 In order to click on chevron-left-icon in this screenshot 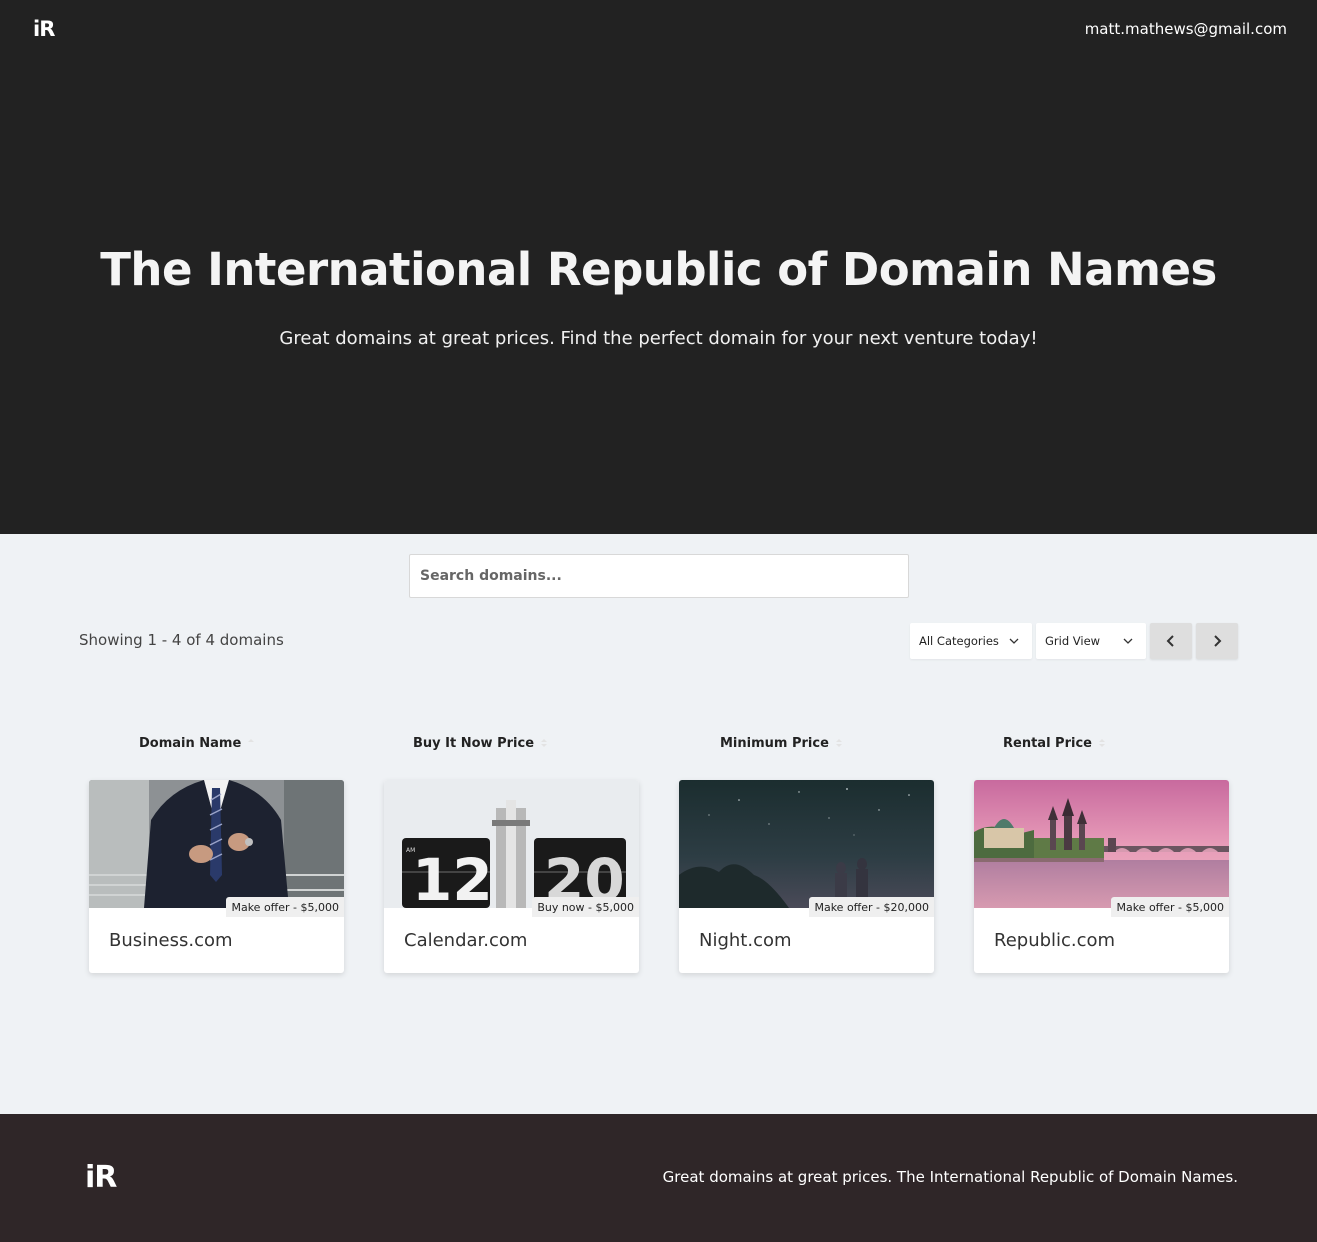, I will do `click(1170, 641)`.